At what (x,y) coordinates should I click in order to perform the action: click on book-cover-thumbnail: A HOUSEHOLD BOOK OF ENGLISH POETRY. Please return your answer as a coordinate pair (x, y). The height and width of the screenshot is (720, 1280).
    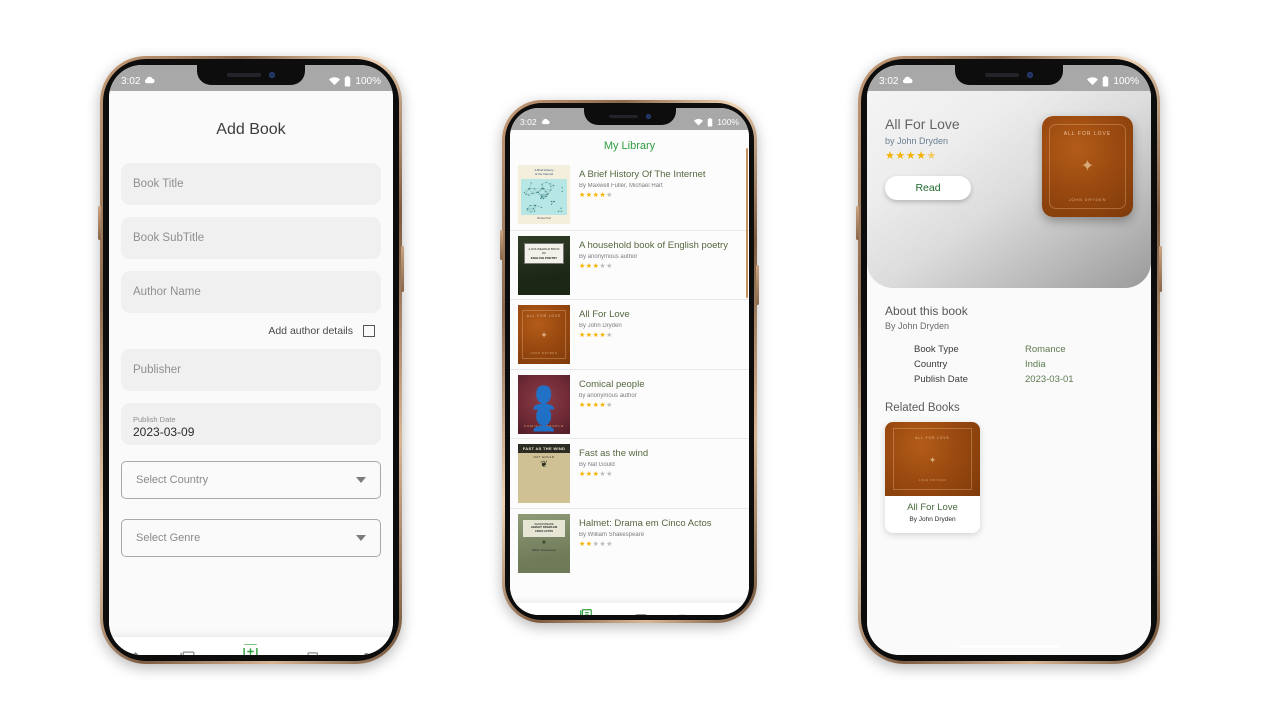
    Looking at the image, I should click on (544, 265).